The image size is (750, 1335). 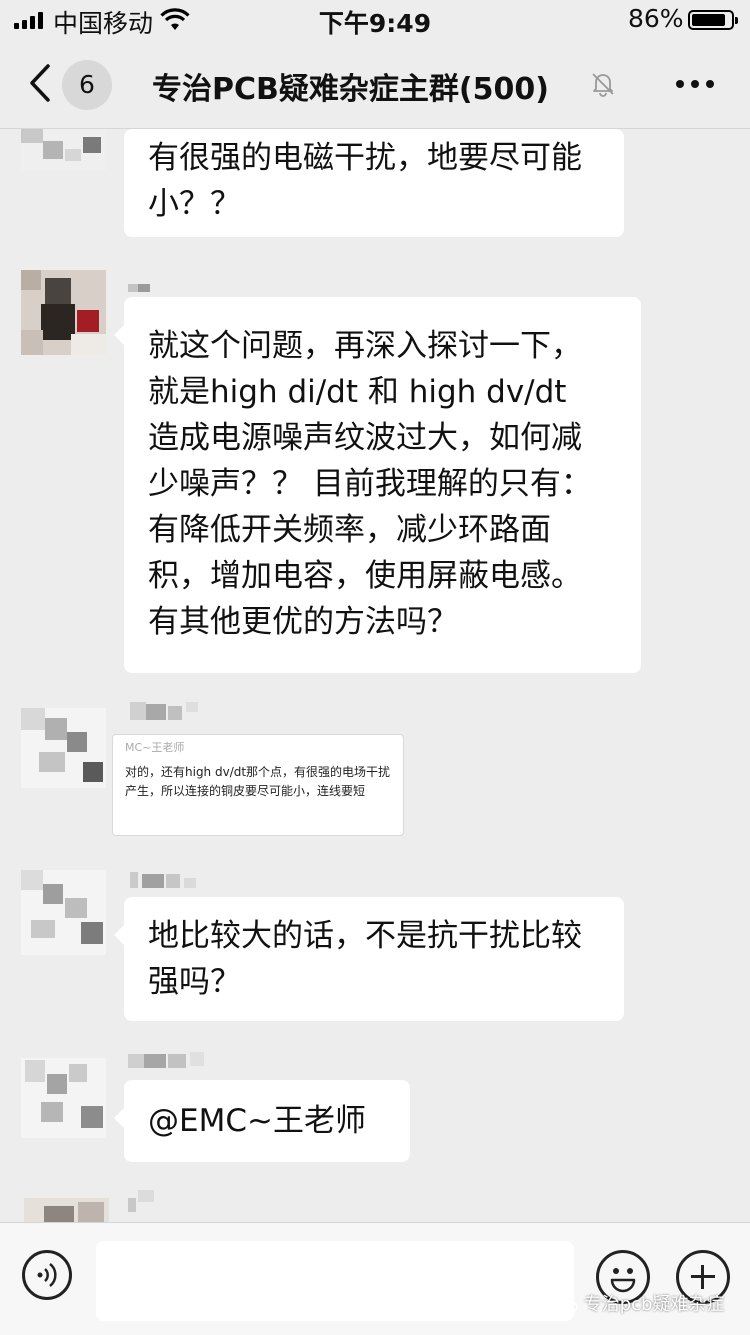 I want to click on battery-percent: 86%, so click(x=656, y=18).